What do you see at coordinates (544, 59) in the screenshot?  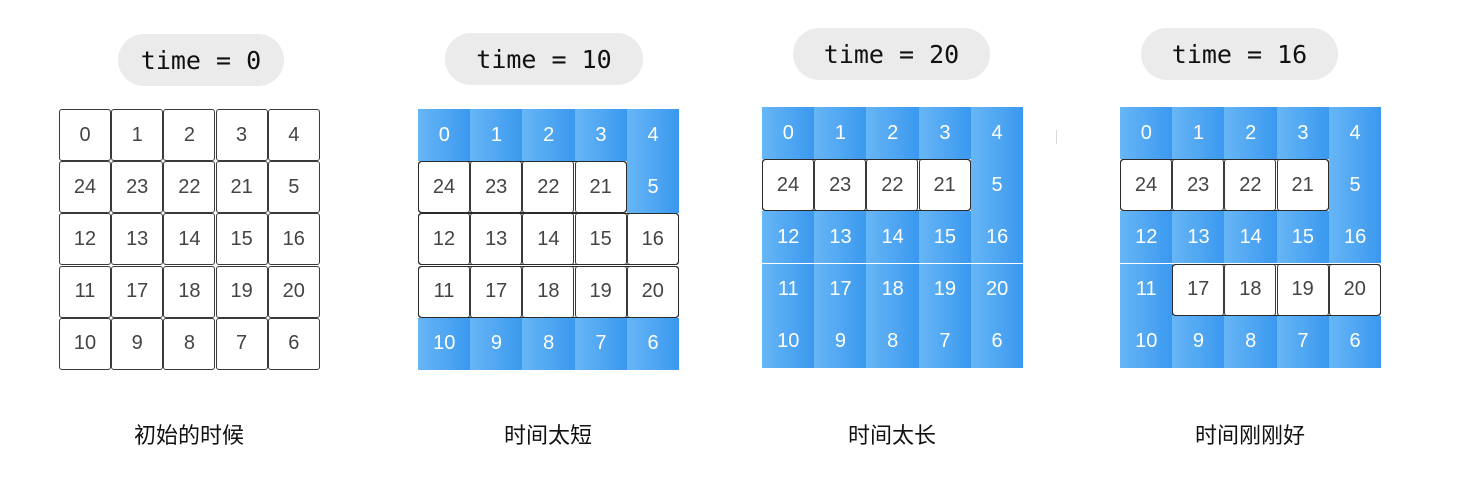 I see `time-label-pill: time = 10` at bounding box center [544, 59].